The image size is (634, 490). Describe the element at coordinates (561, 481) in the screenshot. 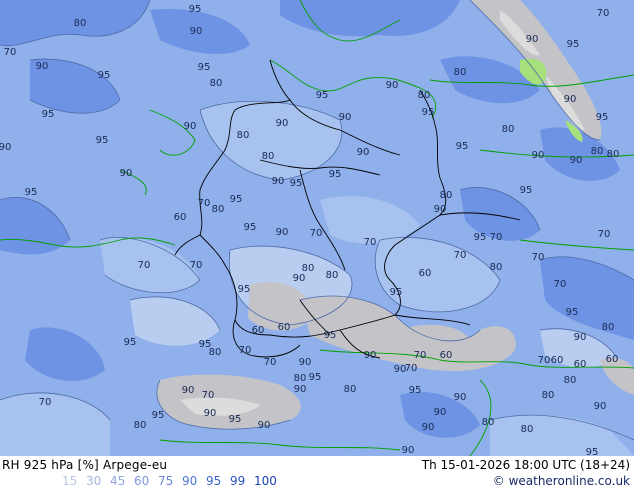

I see `credit-link: © weatheronline.co.uk` at that location.